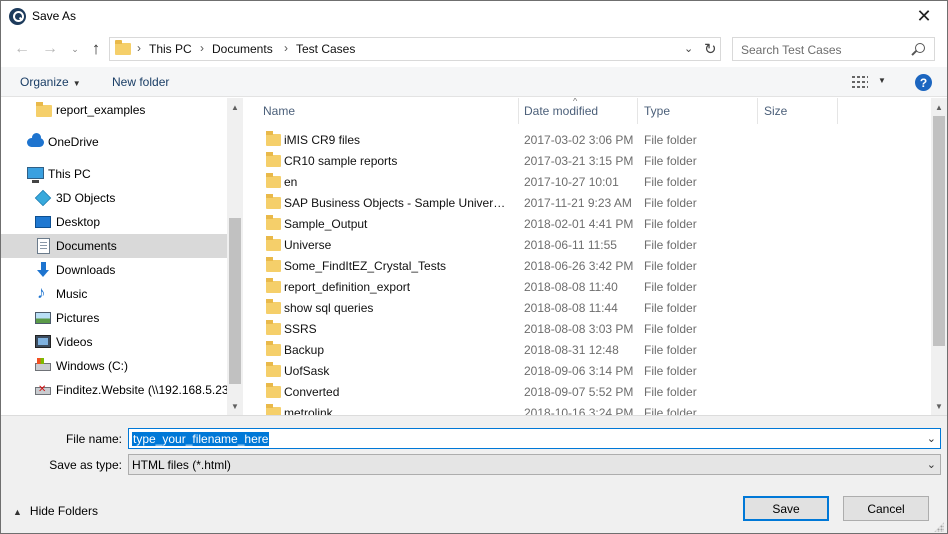 Image resolution: width=948 pixels, height=534 pixels. I want to click on new-folder-button: New folder, so click(140, 82).